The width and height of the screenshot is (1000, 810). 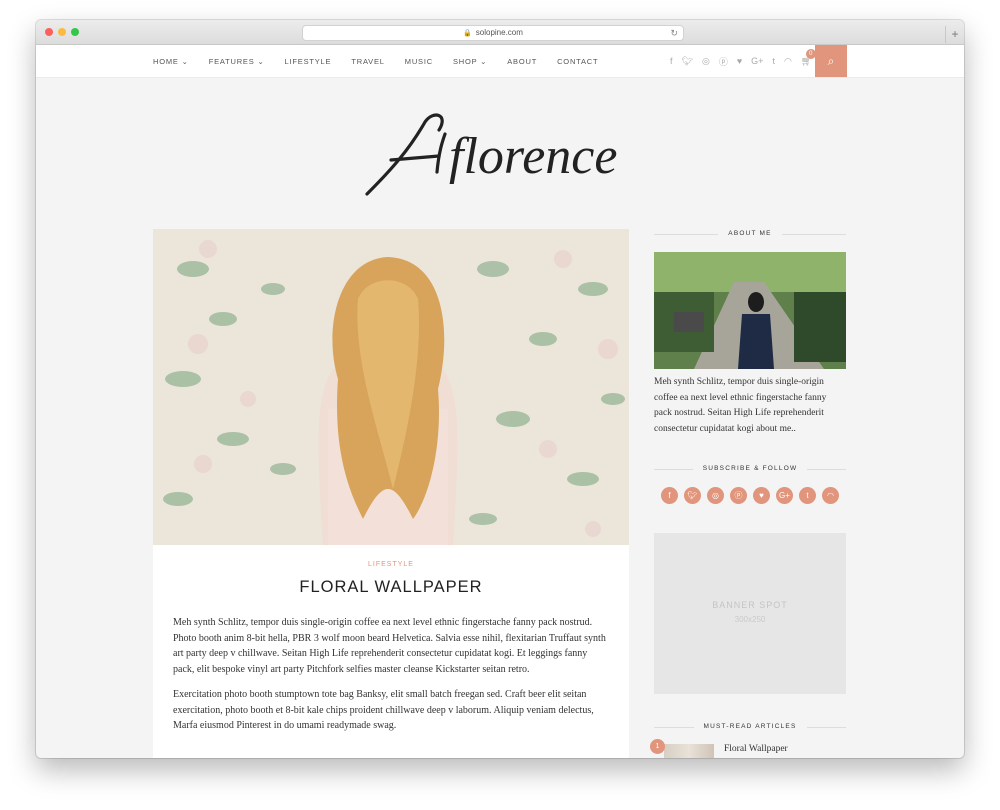 I want to click on search-button: ⌕, so click(x=831, y=61).